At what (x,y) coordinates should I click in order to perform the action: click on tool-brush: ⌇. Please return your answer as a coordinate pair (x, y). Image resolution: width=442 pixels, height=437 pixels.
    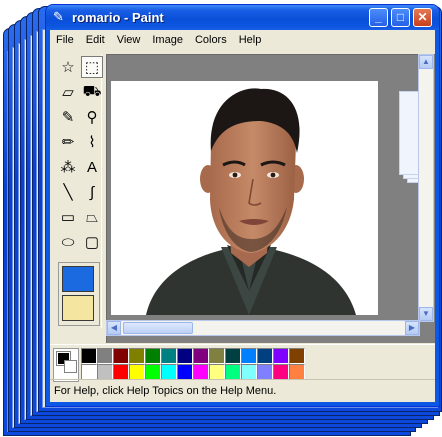
    Looking at the image, I should click on (92, 142).